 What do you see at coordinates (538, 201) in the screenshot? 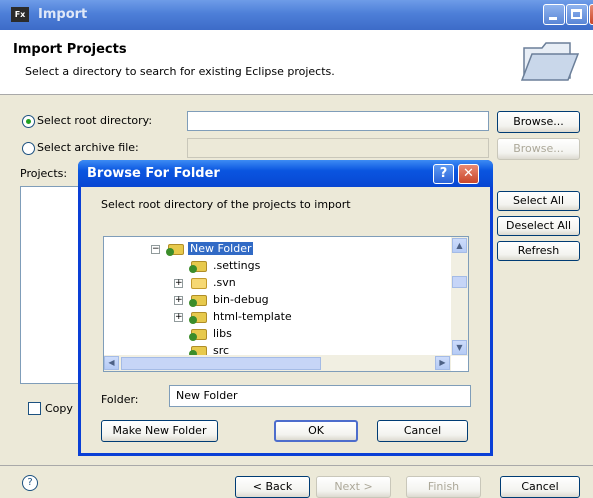
I see `select-all-button: Select All` at bounding box center [538, 201].